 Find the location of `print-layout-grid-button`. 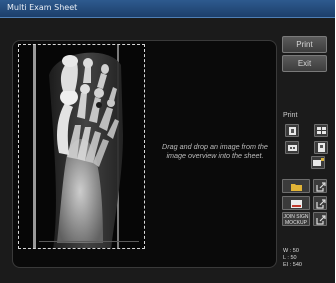

print-layout-grid-button is located at coordinates (321, 130).